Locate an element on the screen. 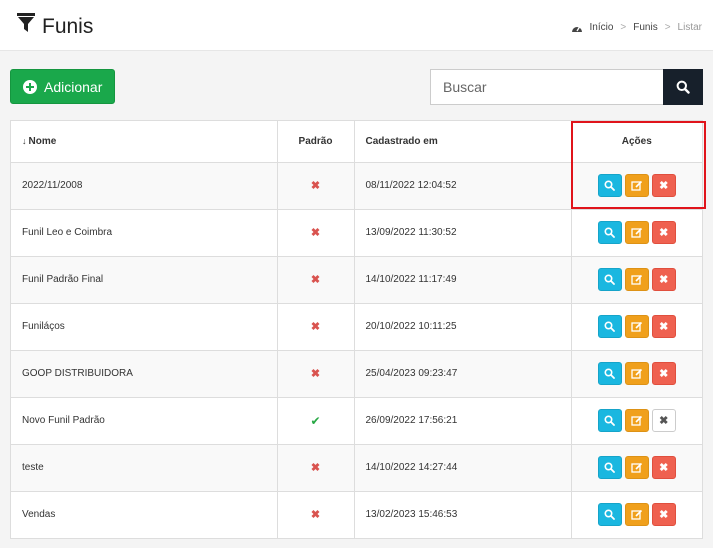 The height and width of the screenshot is (548, 713). cell-cadastrado-em: 14/10/2022 11:17:49 is located at coordinates (463, 280).